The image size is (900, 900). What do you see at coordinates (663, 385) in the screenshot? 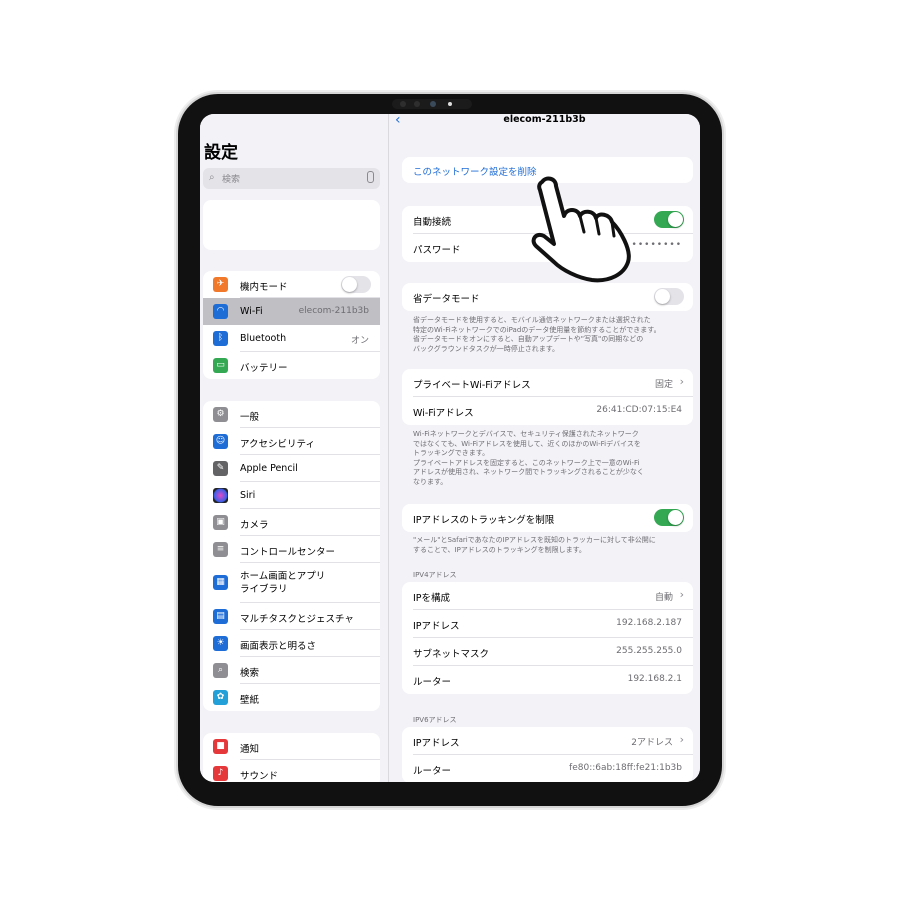
I see `private-address-value: 固定` at bounding box center [663, 385].